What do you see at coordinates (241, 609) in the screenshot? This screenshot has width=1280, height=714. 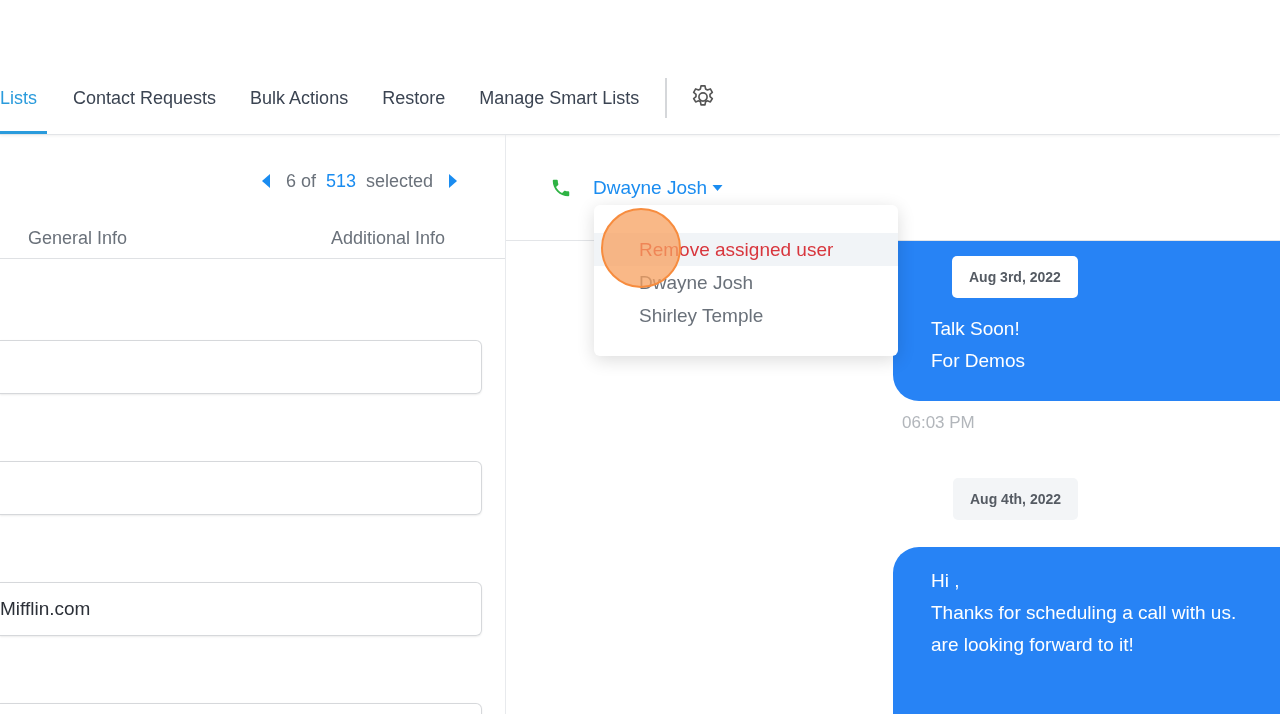 I see `input-field: Mifflin.com` at bounding box center [241, 609].